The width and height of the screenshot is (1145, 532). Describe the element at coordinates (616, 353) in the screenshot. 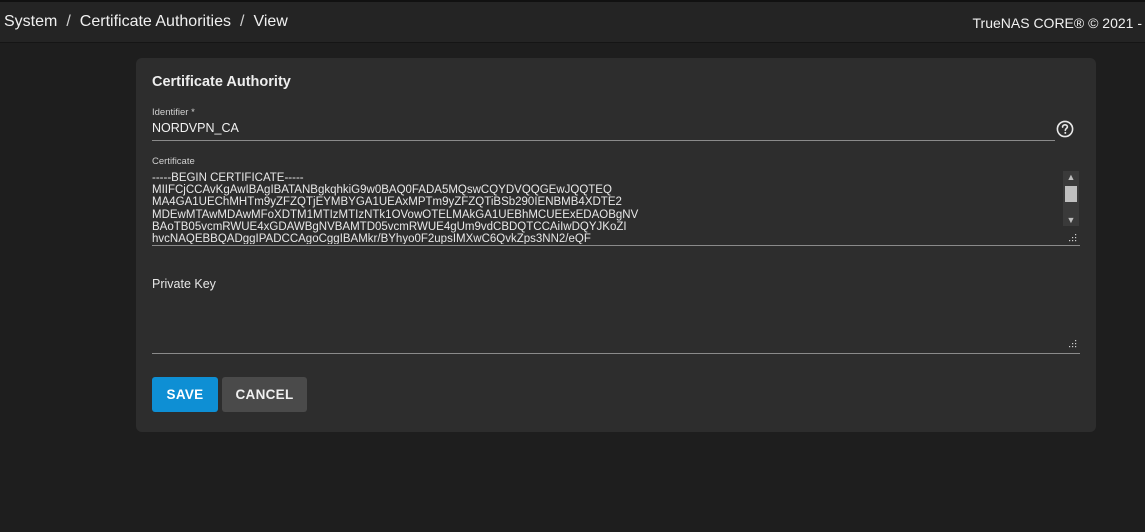

I see `private-key-underline` at that location.